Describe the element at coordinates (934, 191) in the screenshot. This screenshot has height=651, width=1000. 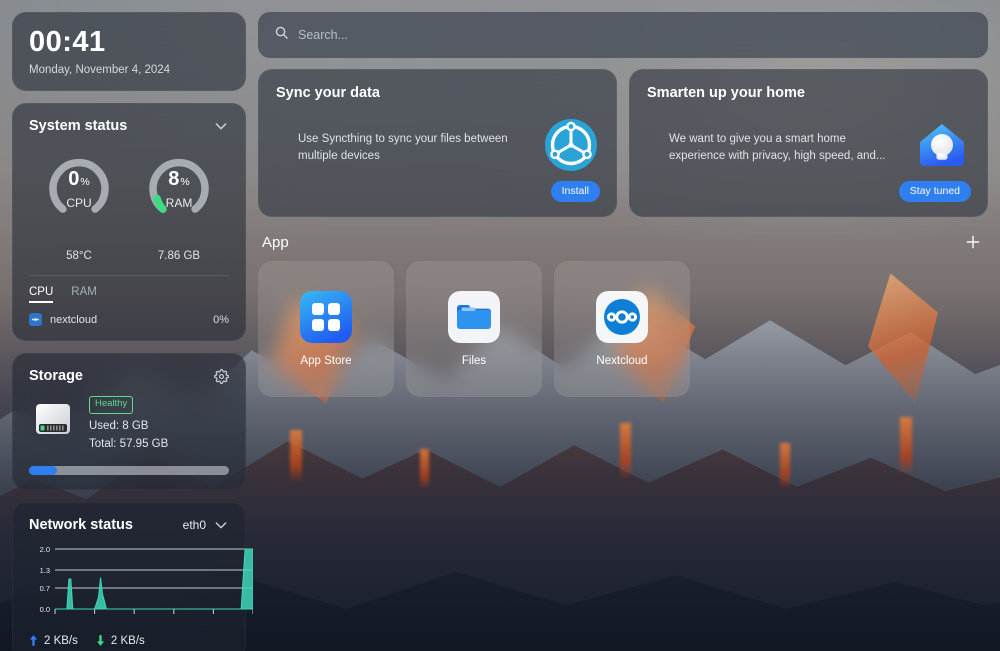
I see `stay-tuned-button: Stay tuned` at that location.